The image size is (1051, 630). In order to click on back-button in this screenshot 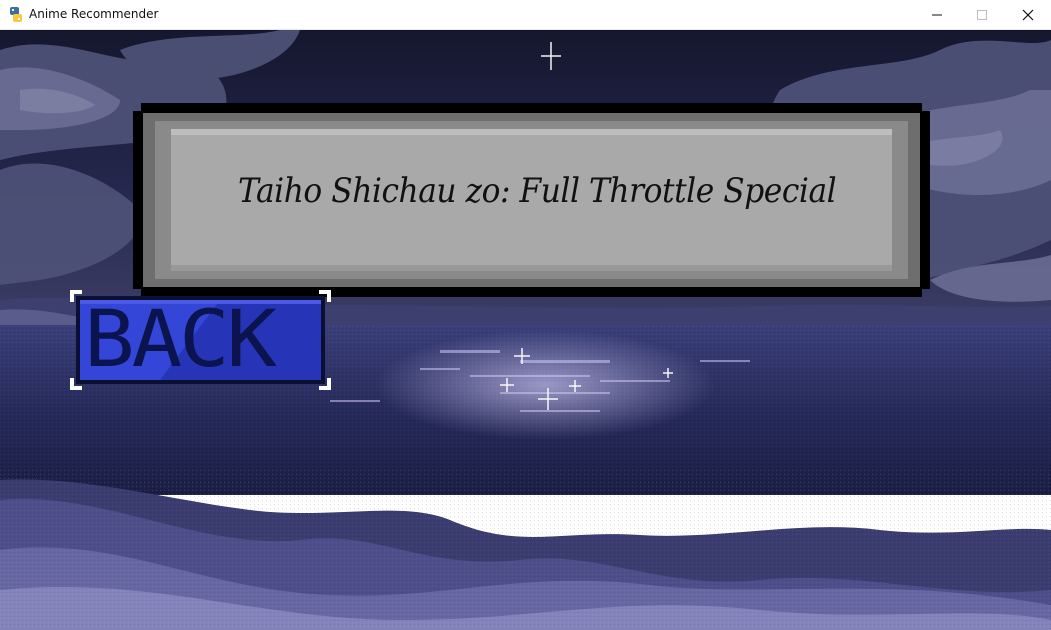, I will do `click(200, 340)`.